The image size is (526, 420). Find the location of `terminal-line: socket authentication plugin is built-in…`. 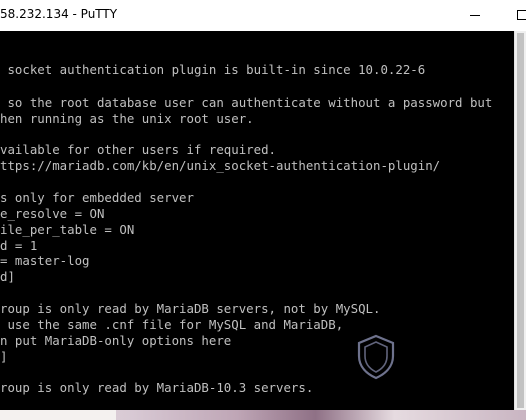

terminal-line: socket authentication plugin is built-in… is located at coordinates (213, 69).